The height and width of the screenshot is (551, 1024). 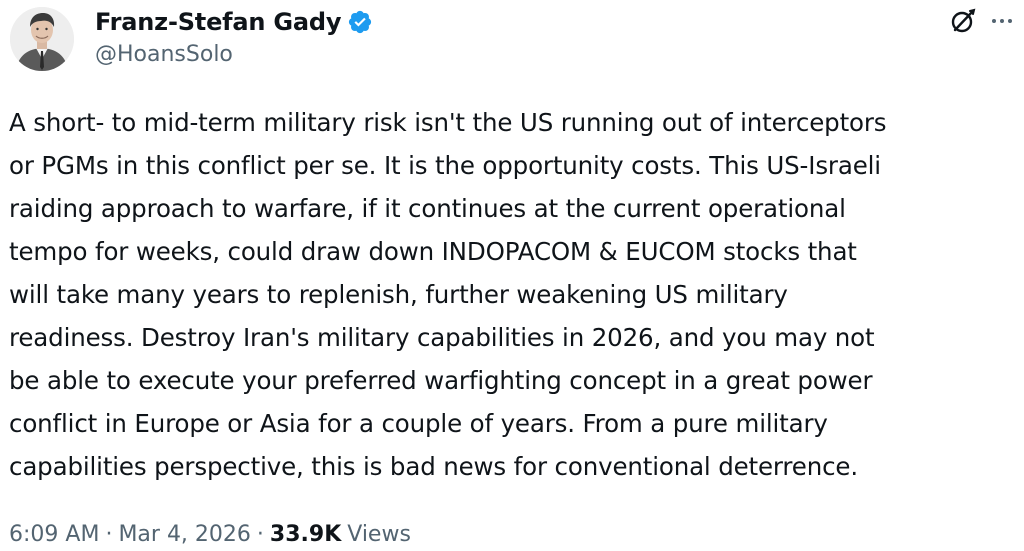 What do you see at coordinates (963, 21) in the screenshot?
I see `grok-icon` at bounding box center [963, 21].